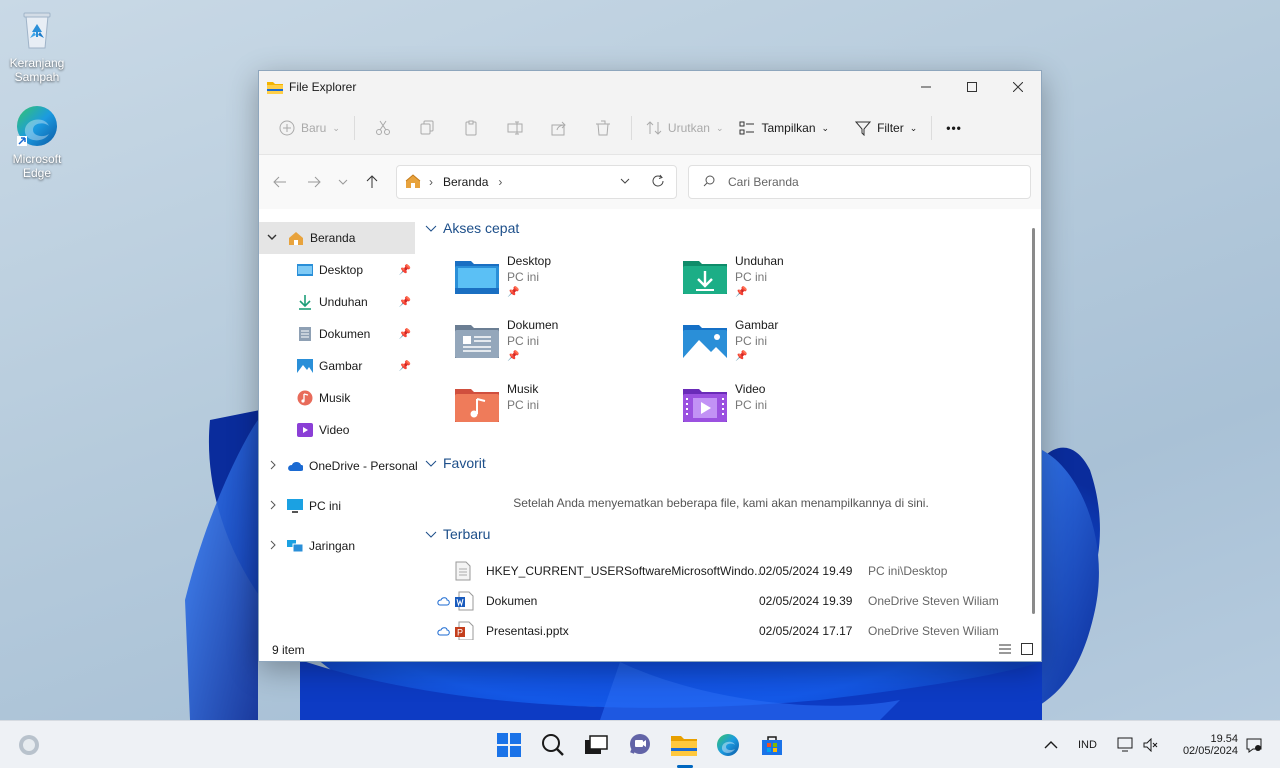 The width and height of the screenshot is (1280, 768). Describe the element at coordinates (536, 182) in the screenshot. I see `address-bar: › Beranda ›` at that location.